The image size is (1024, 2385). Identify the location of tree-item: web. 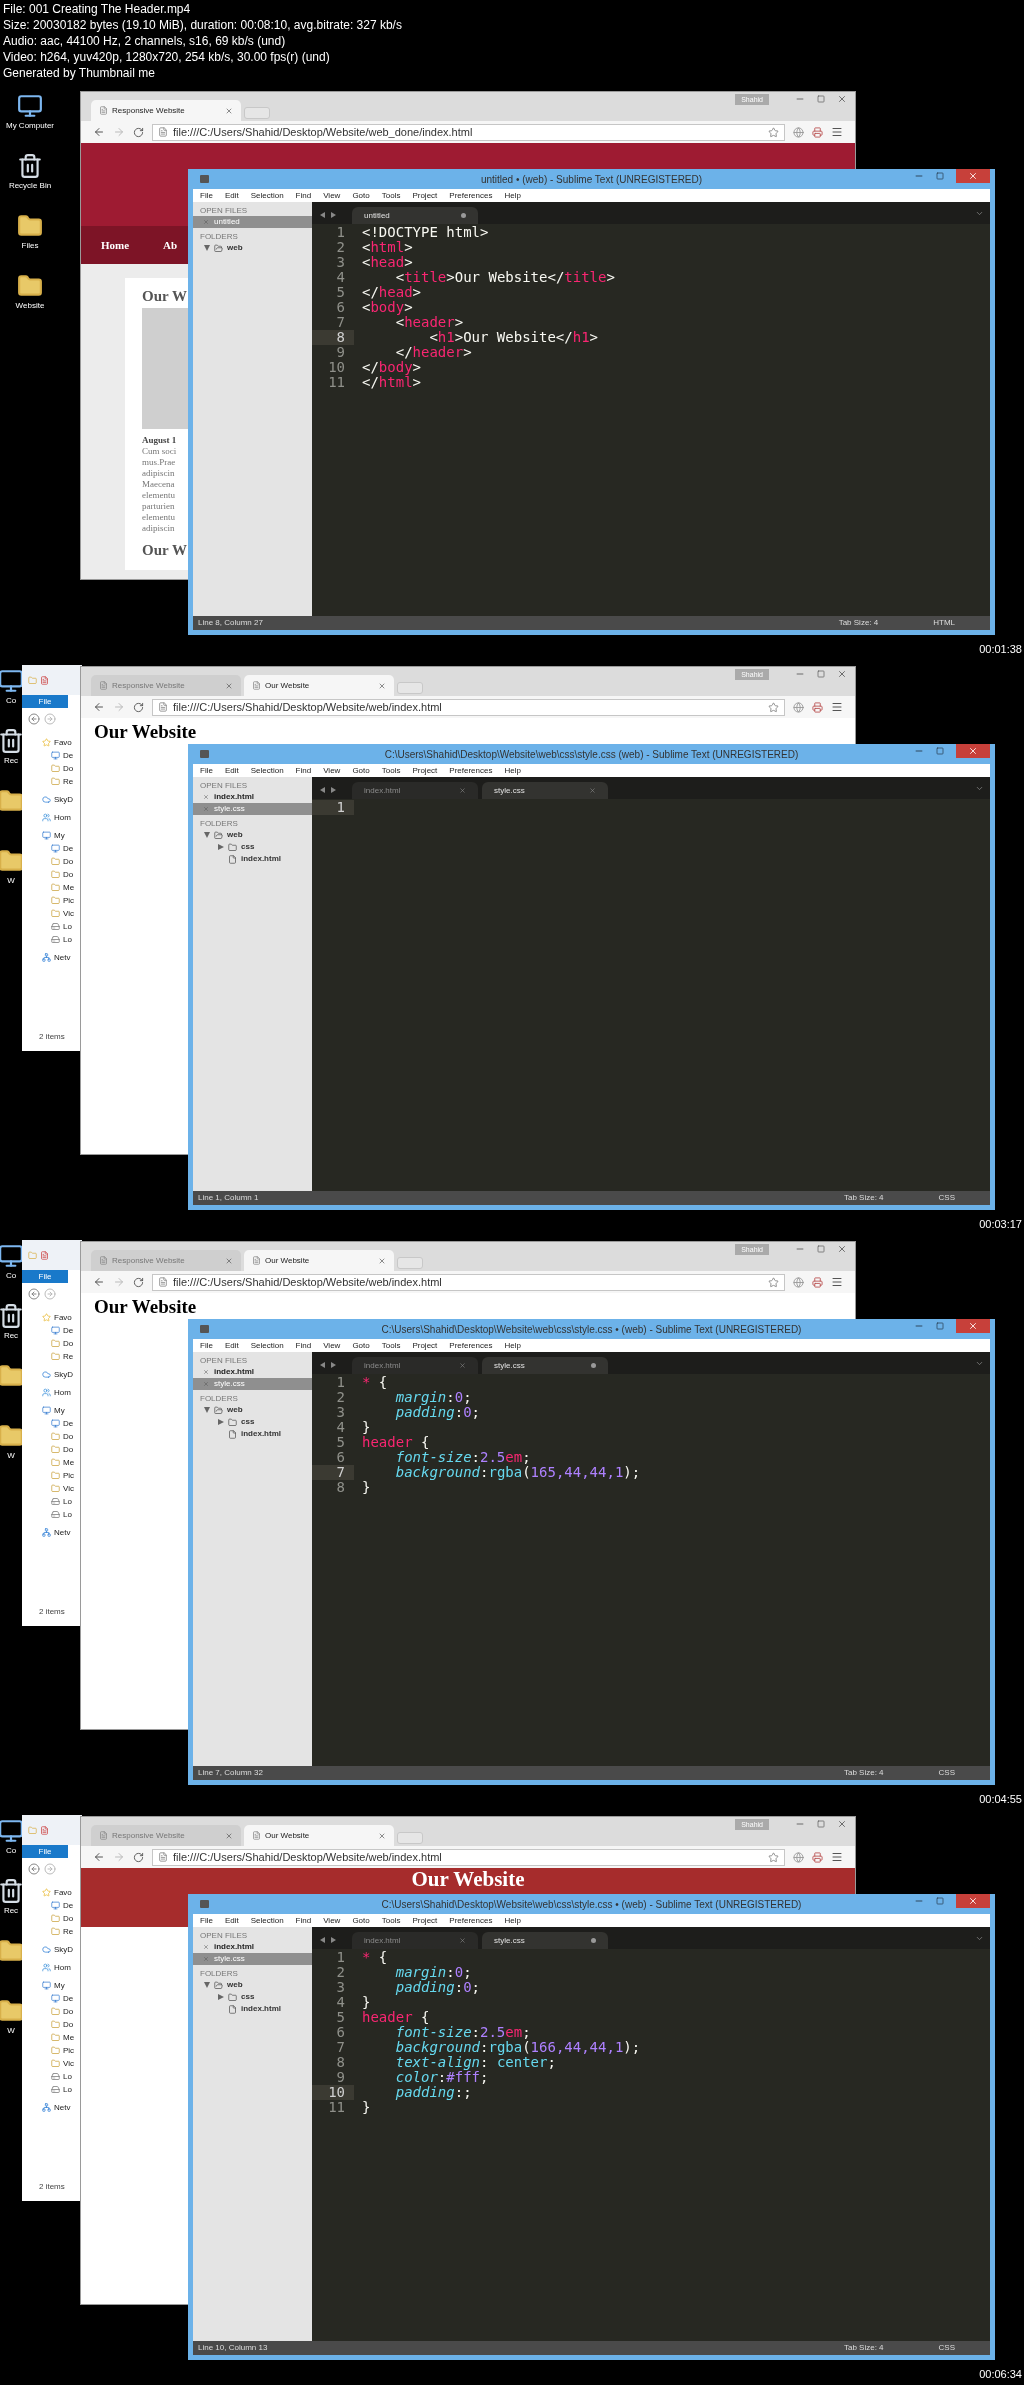
(235, 248).